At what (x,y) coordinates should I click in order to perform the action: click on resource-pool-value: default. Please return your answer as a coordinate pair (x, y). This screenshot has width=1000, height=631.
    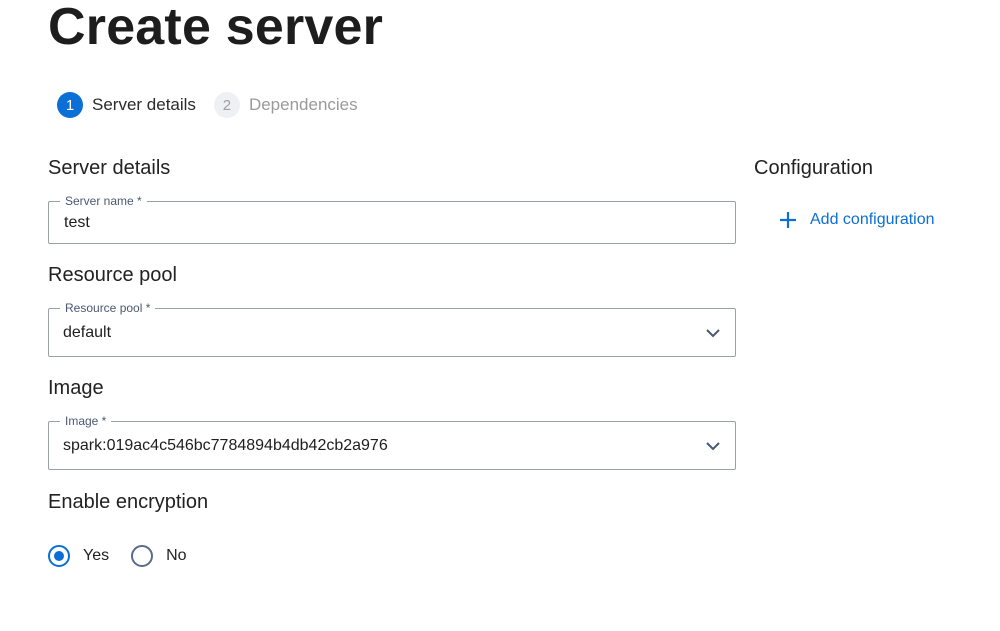
    Looking at the image, I should click on (87, 332).